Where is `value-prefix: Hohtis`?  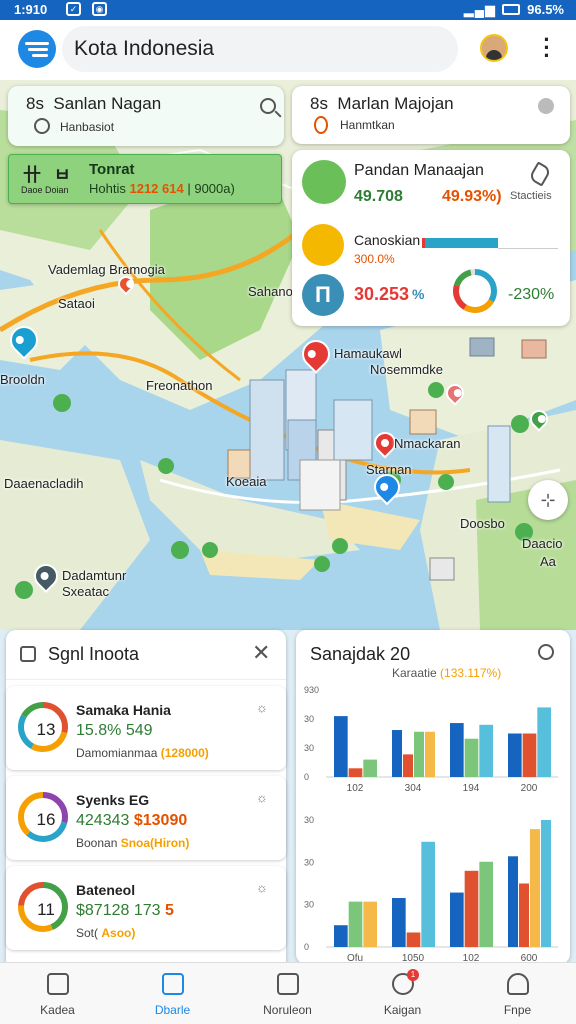 value-prefix: Hohtis is located at coordinates (107, 188).